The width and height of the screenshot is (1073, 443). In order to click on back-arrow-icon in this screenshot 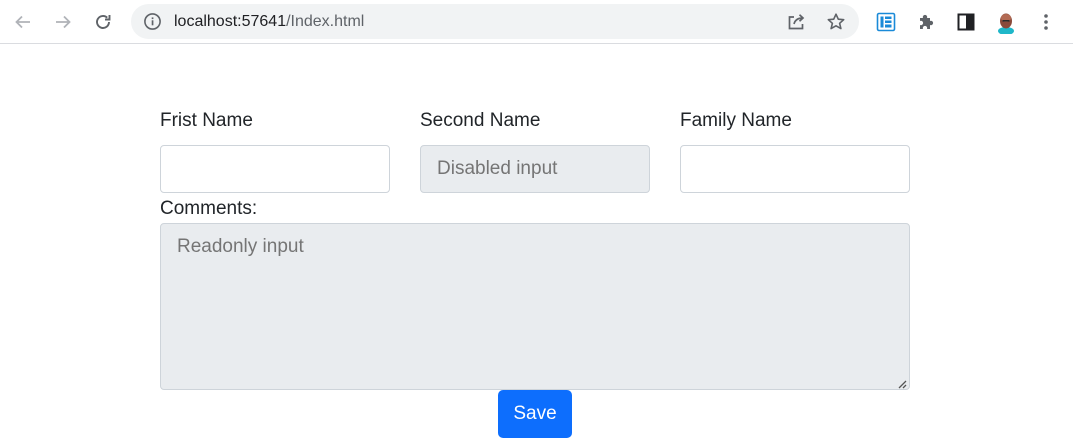, I will do `click(23, 22)`.